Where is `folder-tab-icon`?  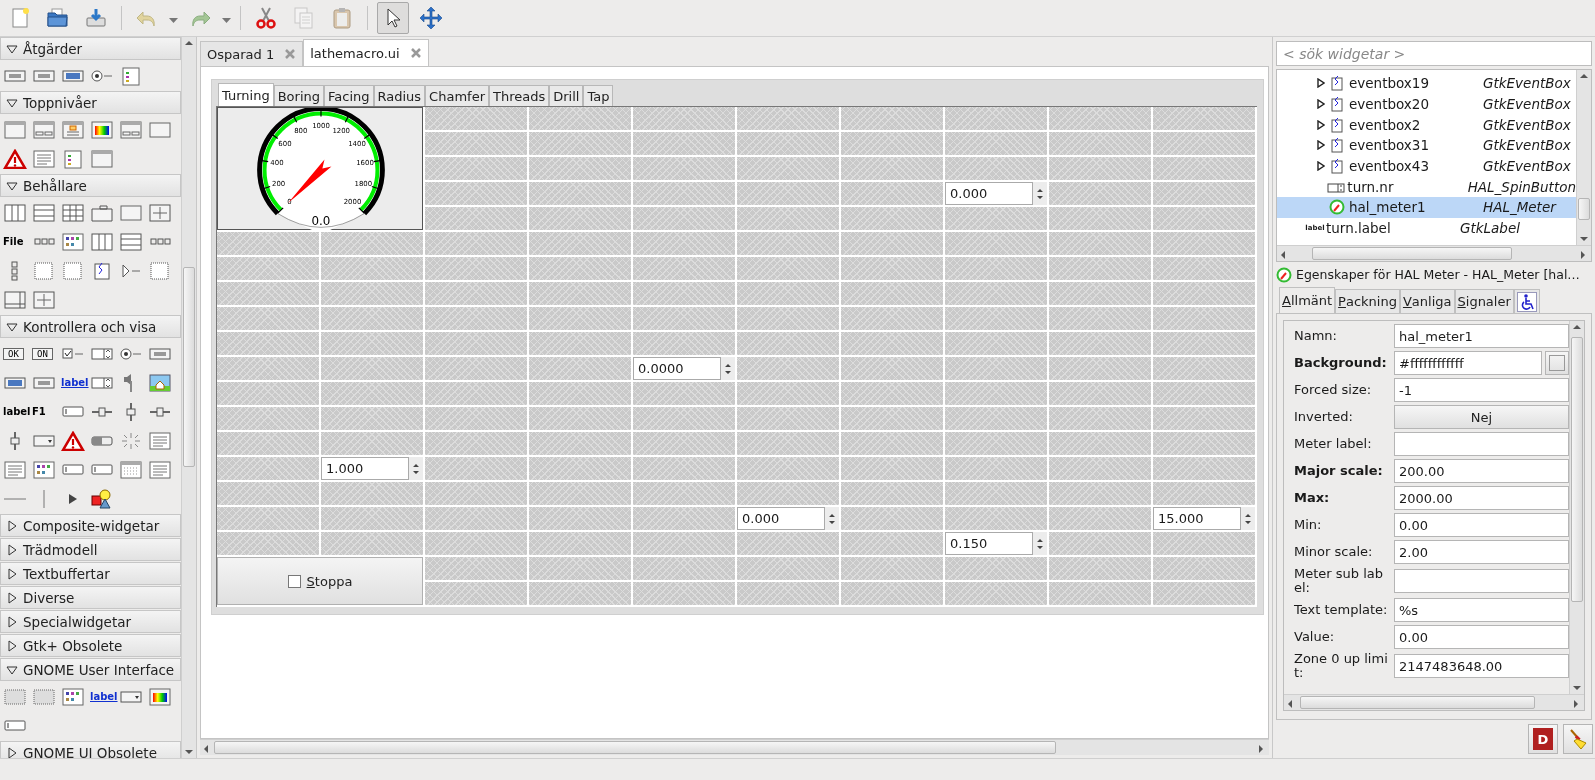 folder-tab-icon is located at coordinates (102, 212).